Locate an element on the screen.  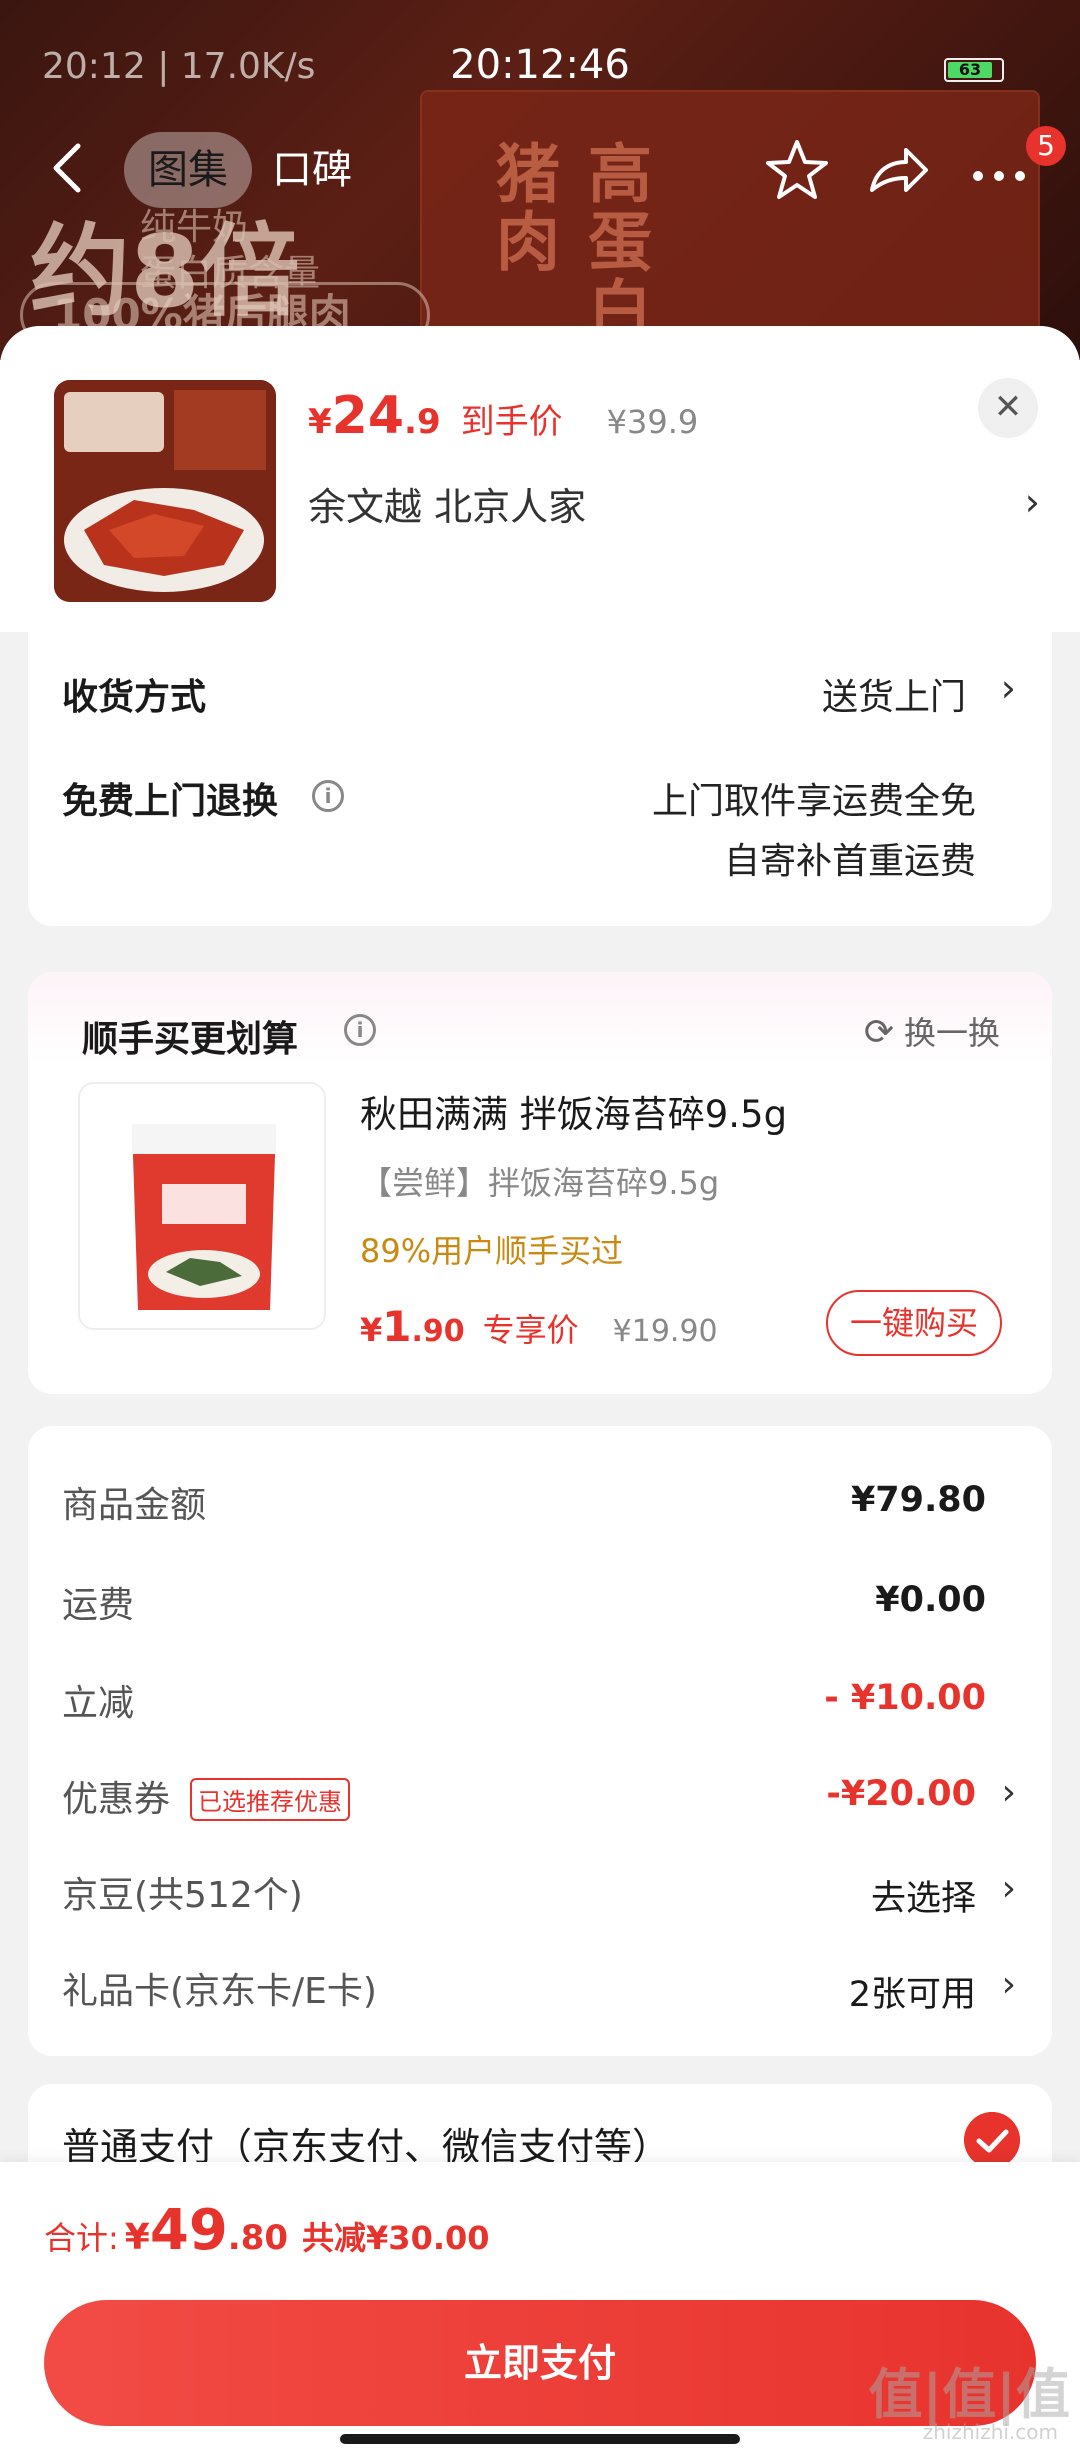
upsell-product-name: 秋田满满 拌饭海苔碎9.5g is located at coordinates (573, 1111).